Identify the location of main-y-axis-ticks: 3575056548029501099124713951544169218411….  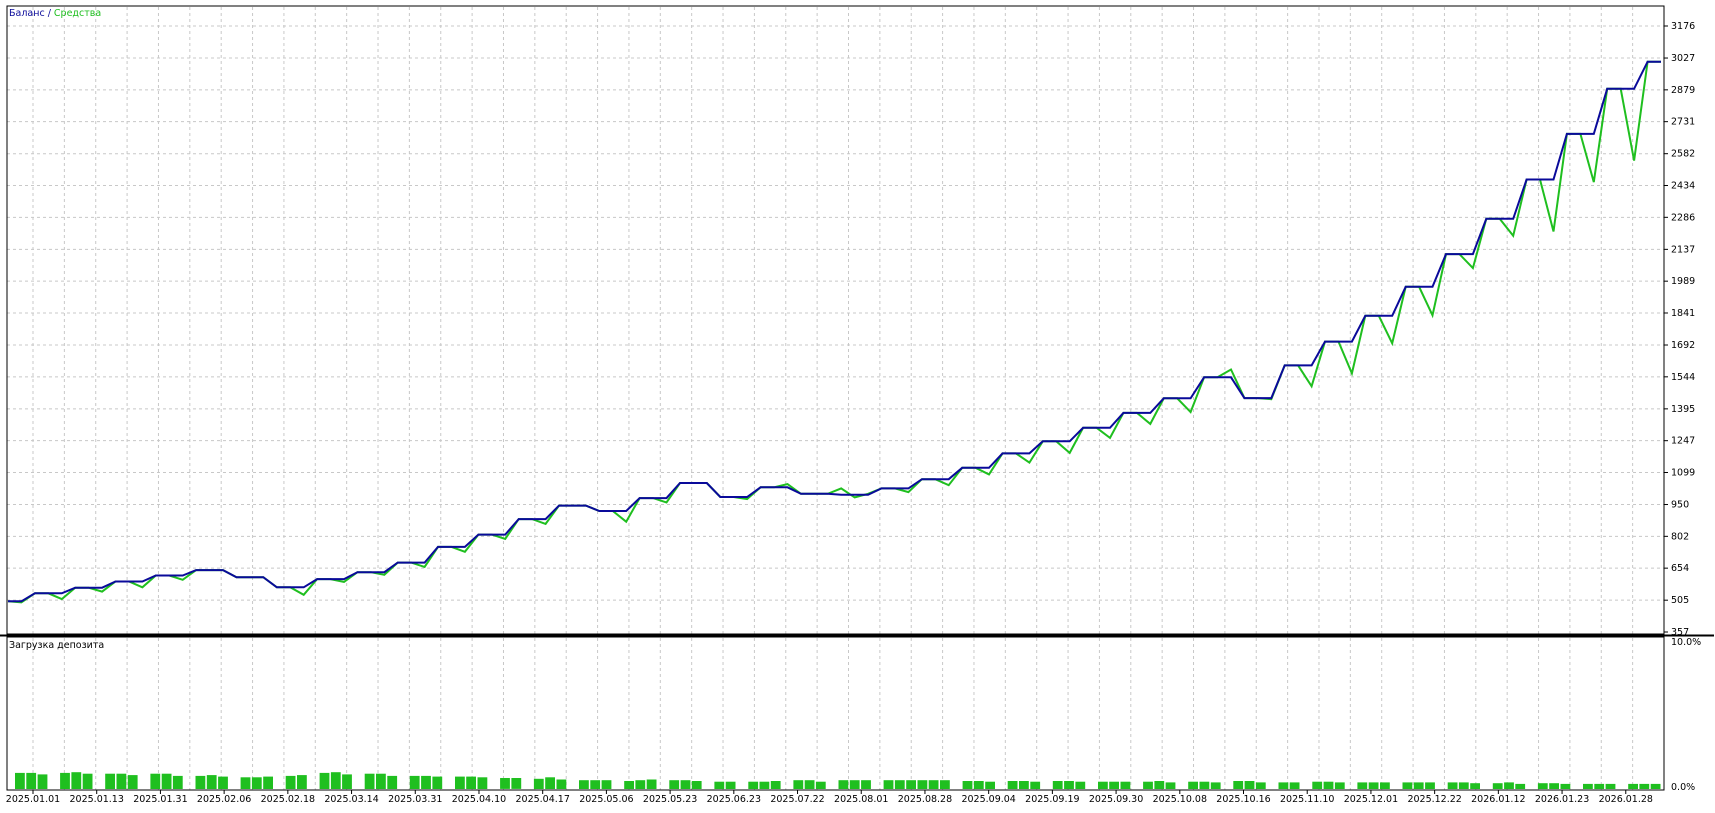
(1679, 329).